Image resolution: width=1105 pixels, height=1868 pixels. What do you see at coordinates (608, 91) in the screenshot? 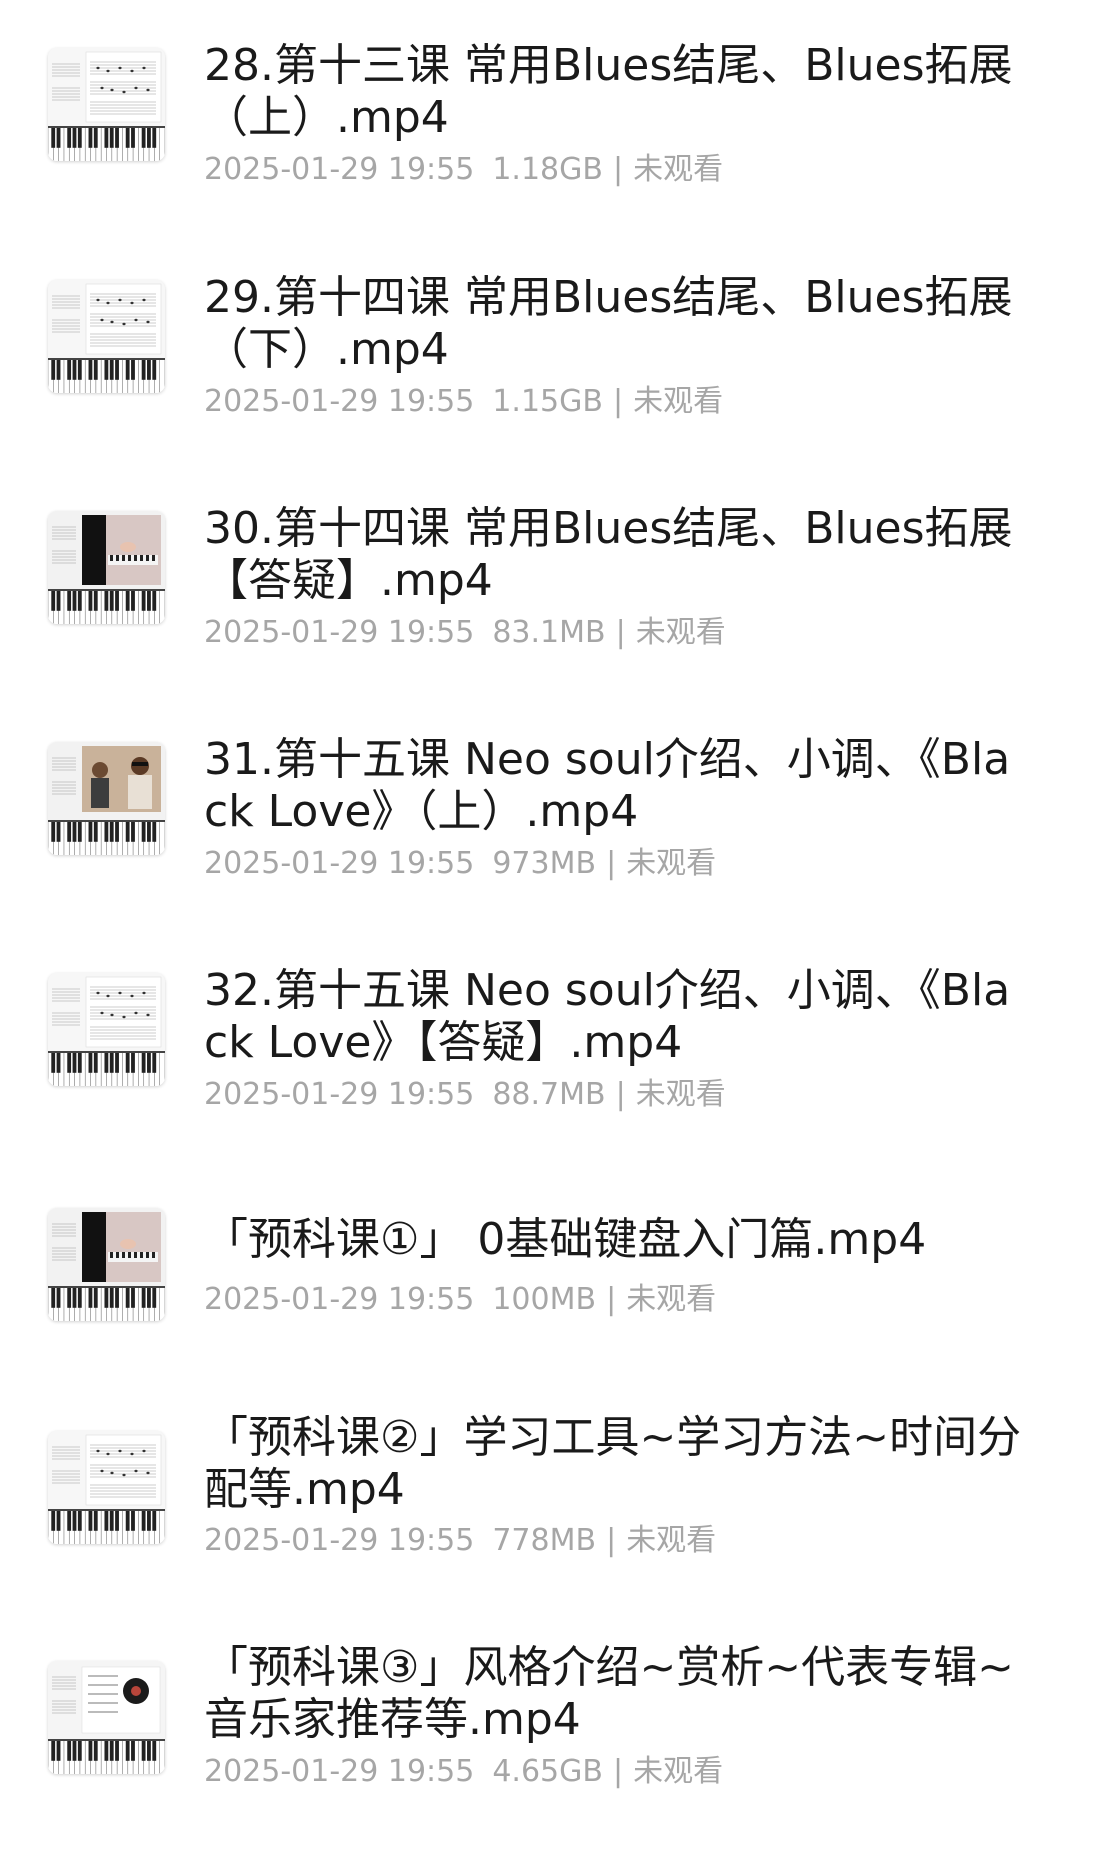
I see `file-title: 28.第十三课 常用Blues结尾、Blues拓展（上）.mp4` at bounding box center [608, 91].